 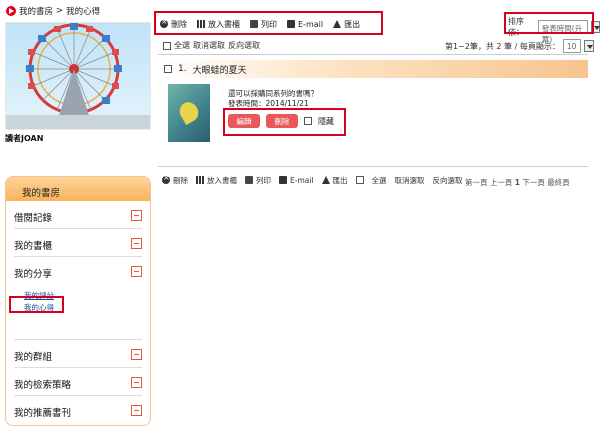 I want to click on print-button: 列印, so click(x=258, y=180).